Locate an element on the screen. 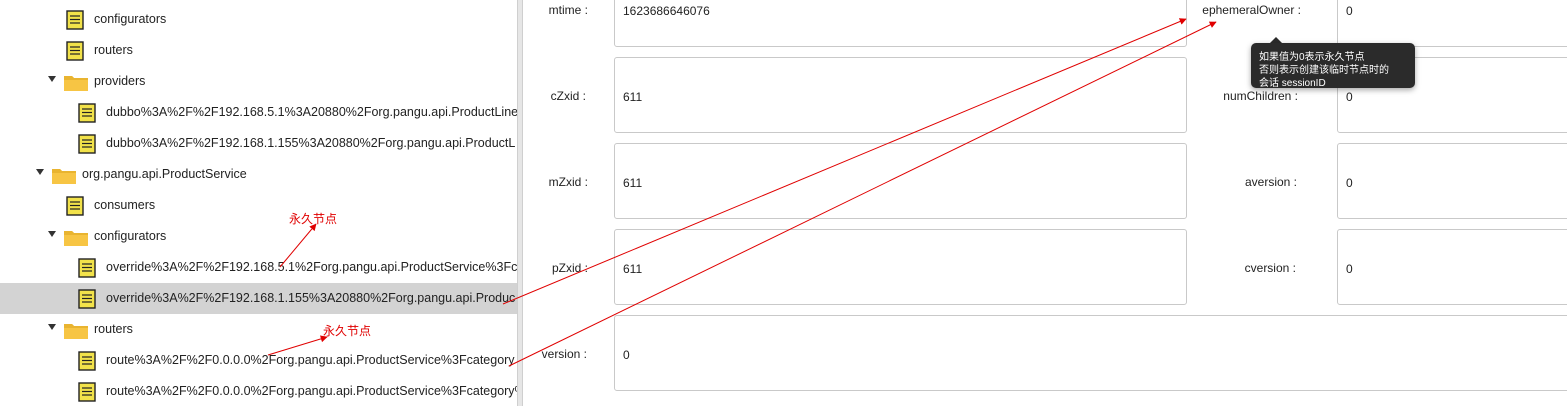 The height and width of the screenshot is (406, 1567). pzxid-label: pZxid : is located at coordinates (569, 268).